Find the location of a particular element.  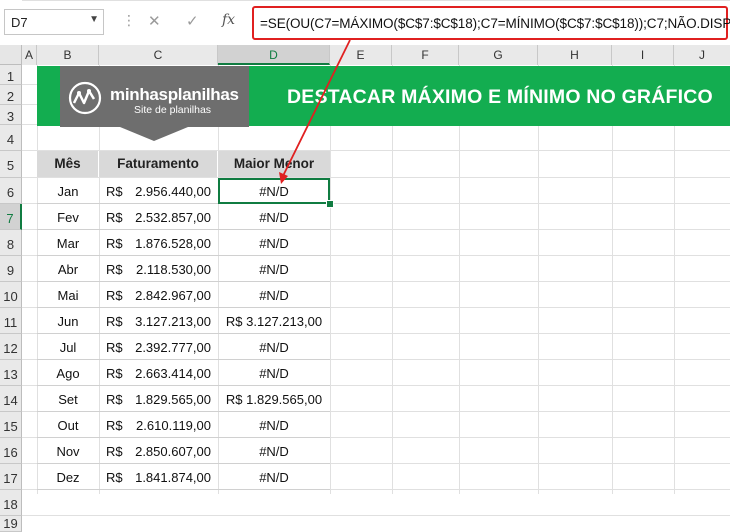

row-header-4: 4 is located at coordinates (11, 138).